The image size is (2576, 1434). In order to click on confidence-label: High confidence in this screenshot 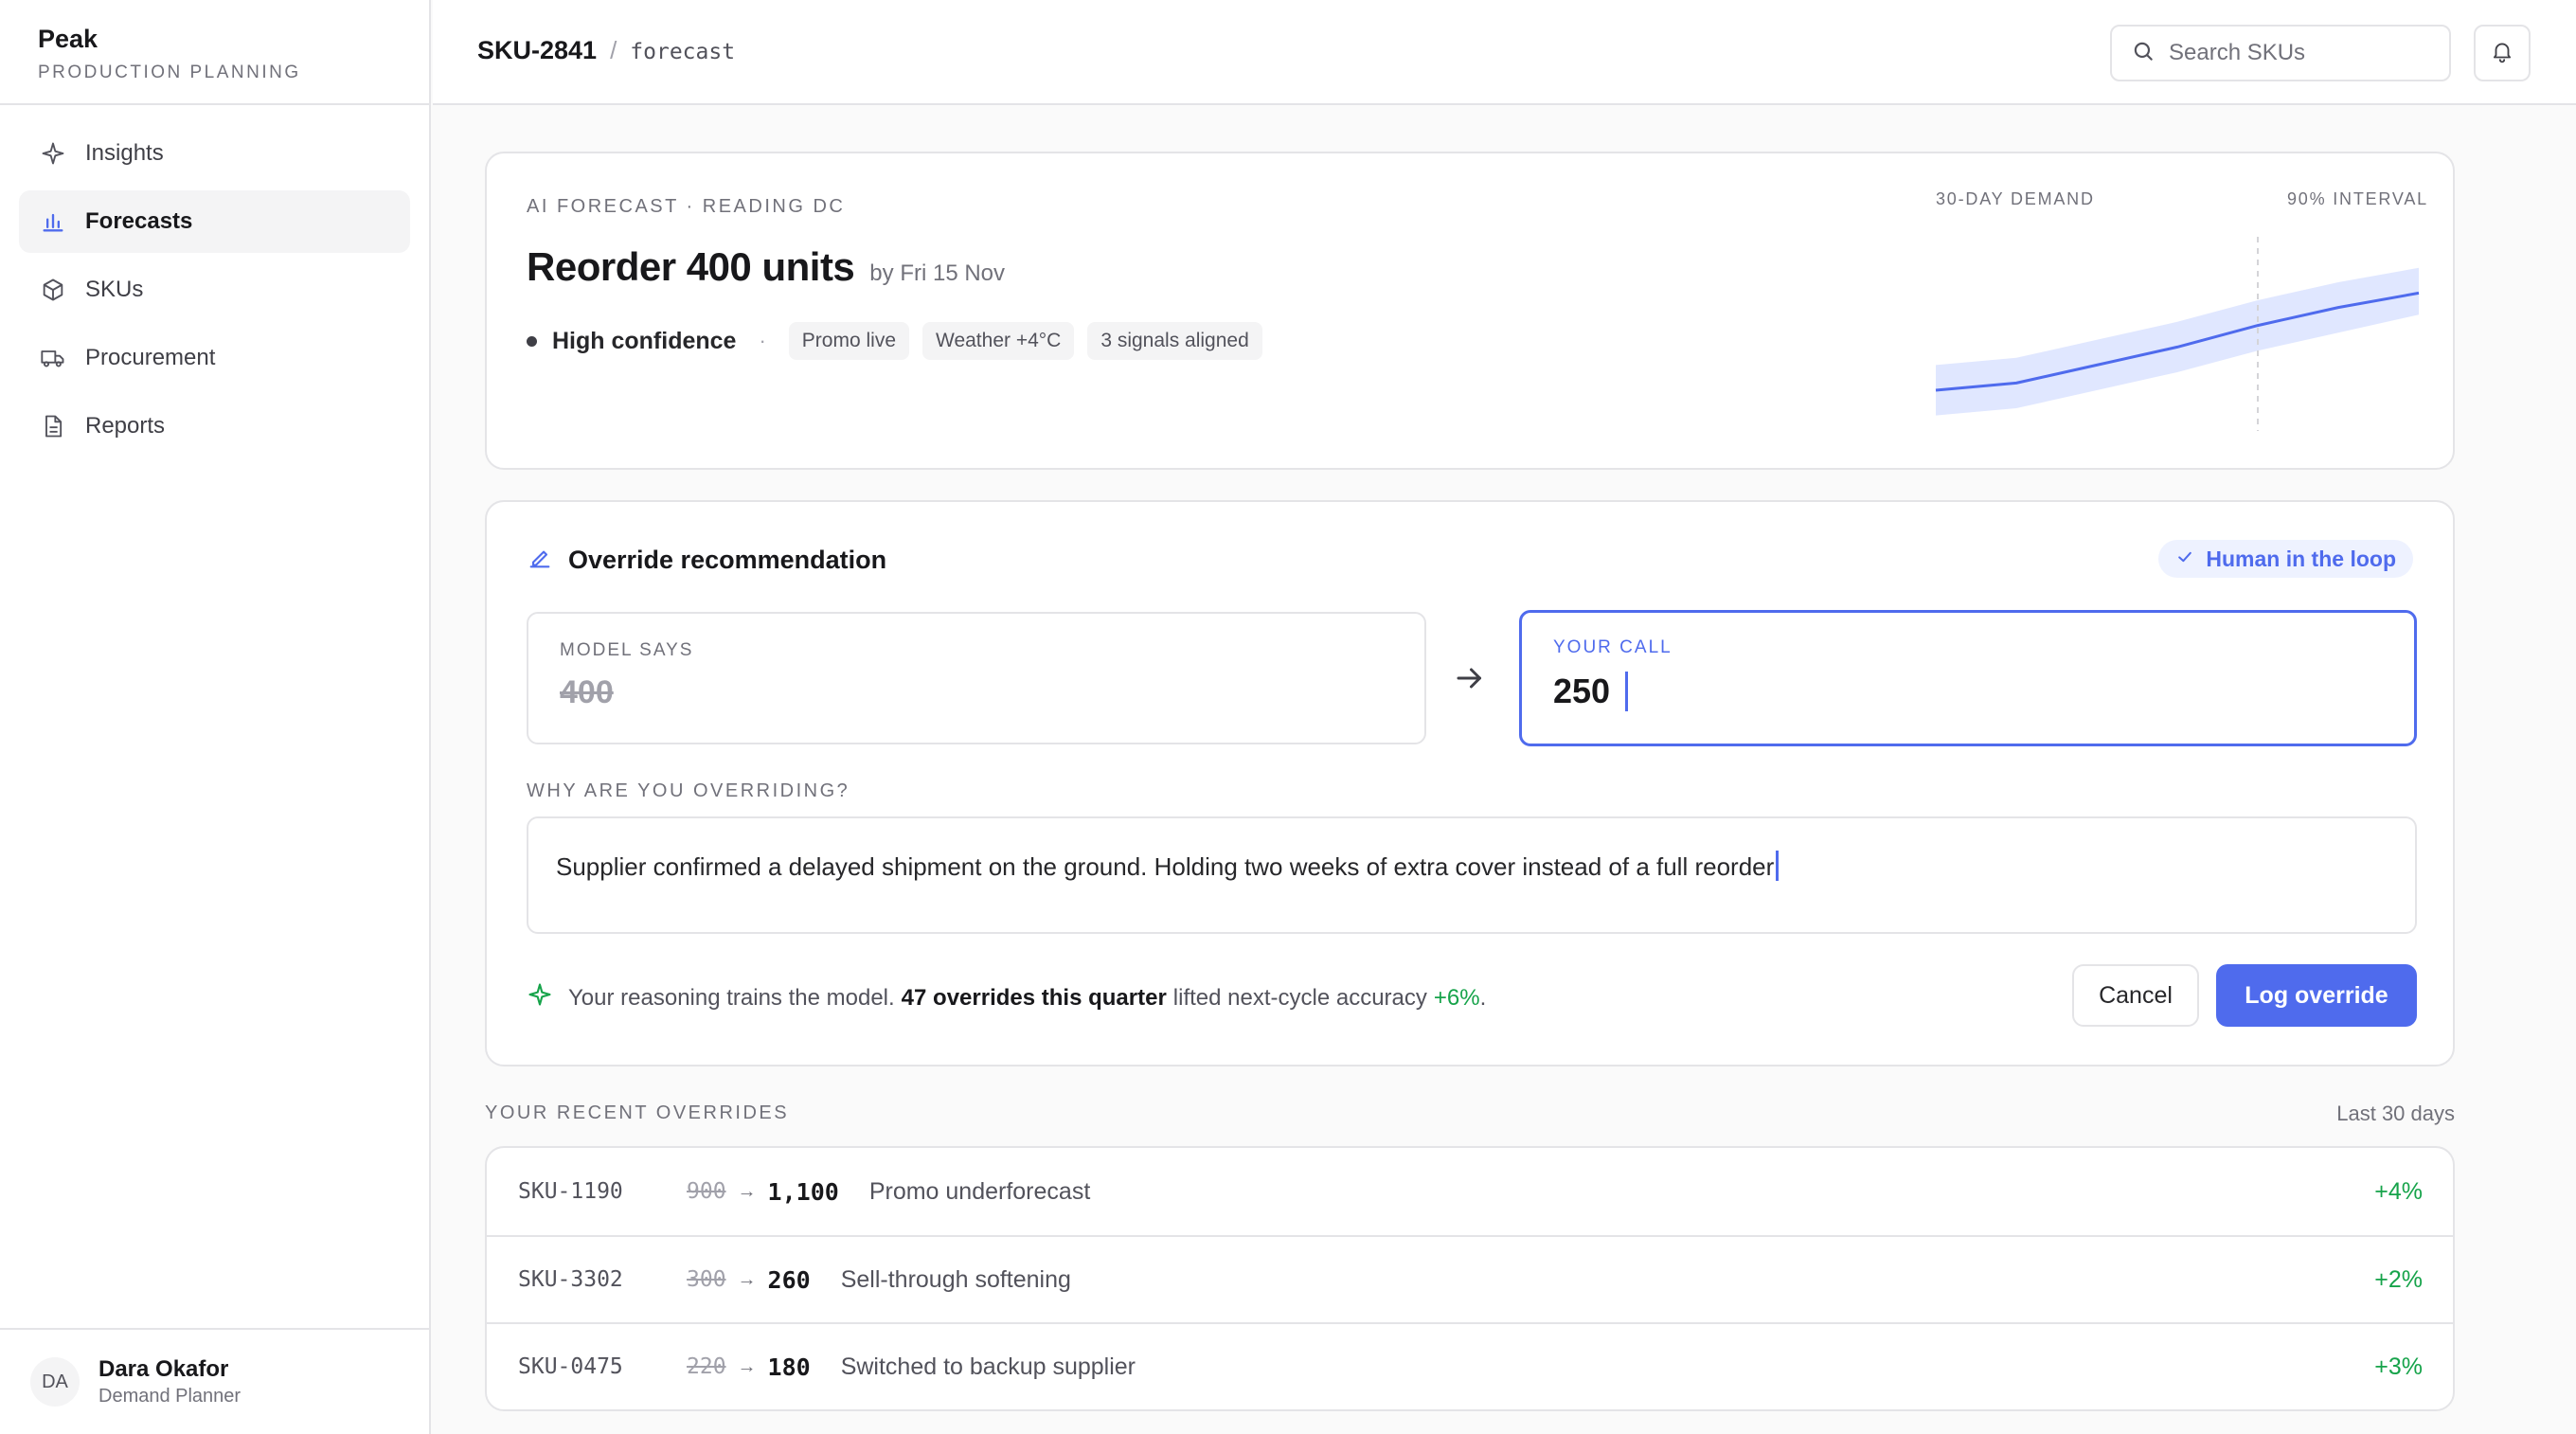, I will do `click(644, 340)`.